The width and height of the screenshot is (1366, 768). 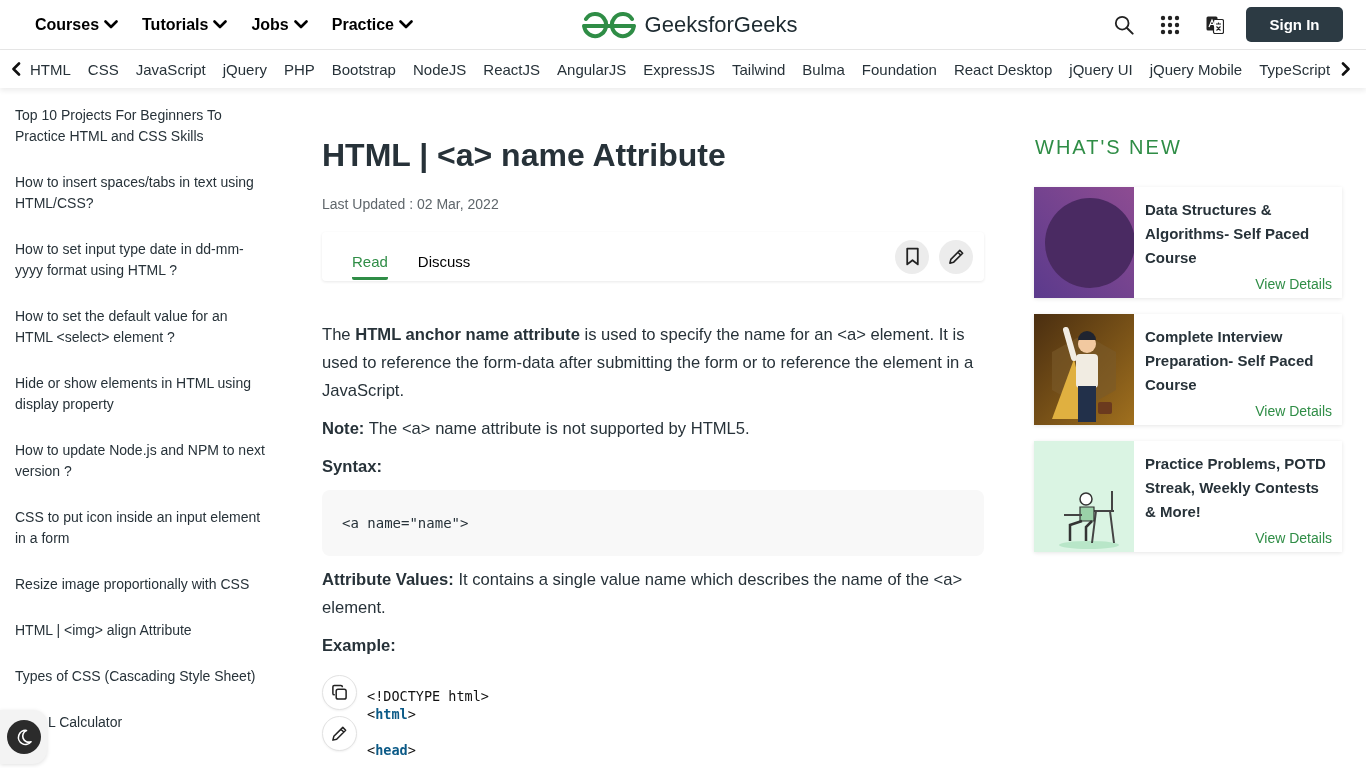 I want to click on search-icon, so click(x=1124, y=24).